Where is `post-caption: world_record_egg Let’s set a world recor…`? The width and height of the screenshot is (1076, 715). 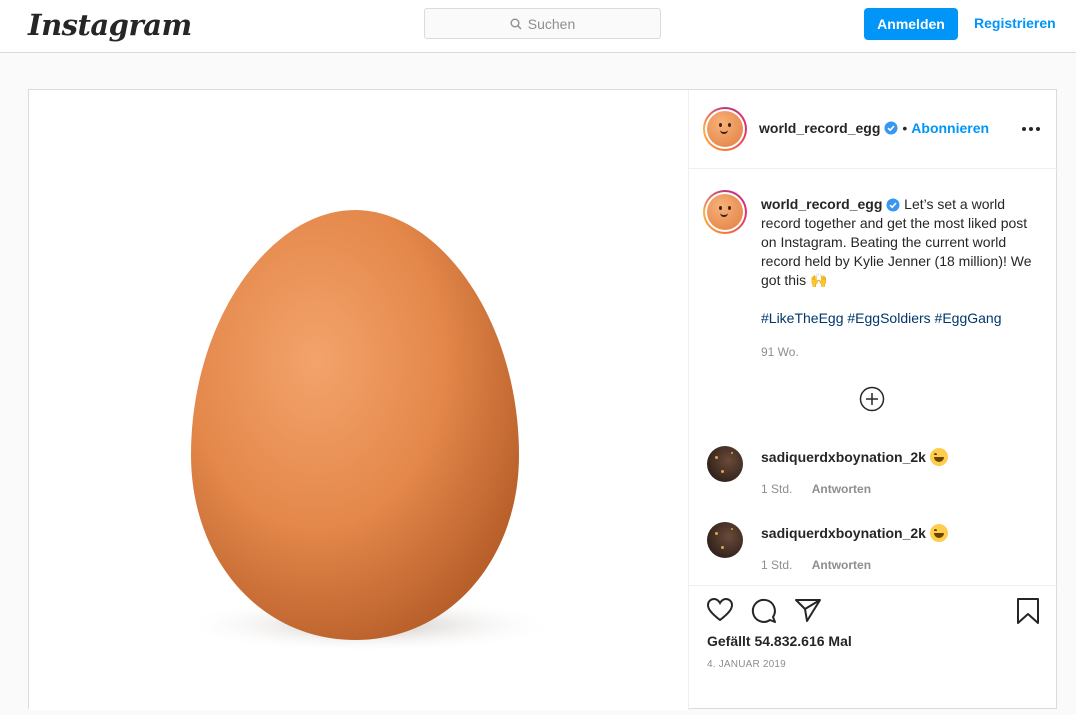
post-caption: world_record_egg Let’s set a world recor… is located at coordinates (901, 261).